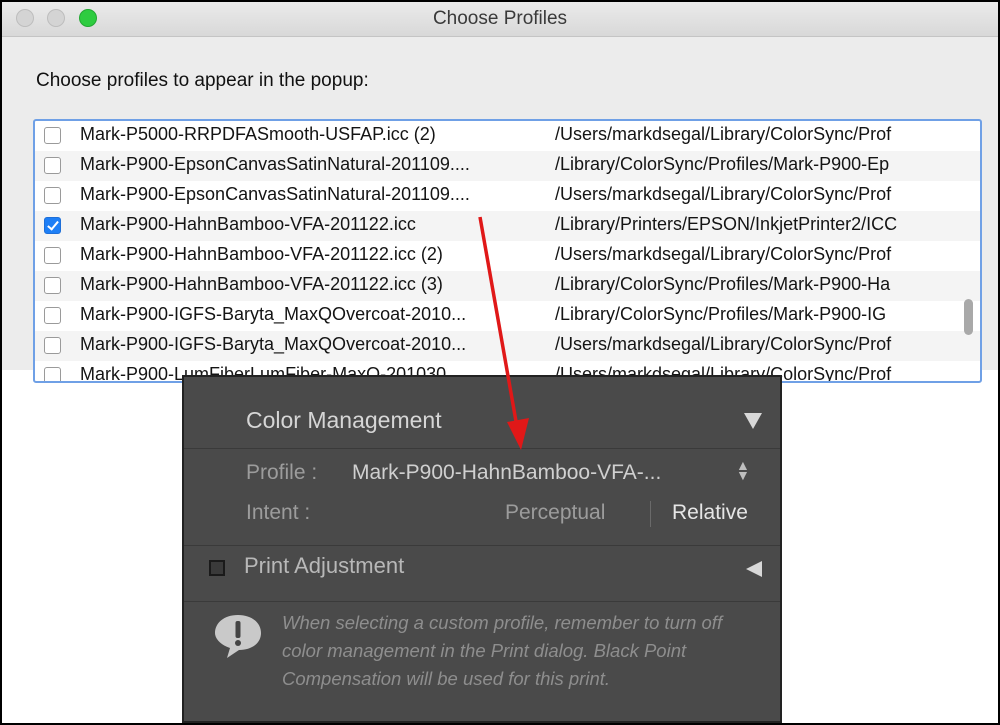 This screenshot has width=1000, height=725. I want to click on window-title: Choose Profiles, so click(500, 18).